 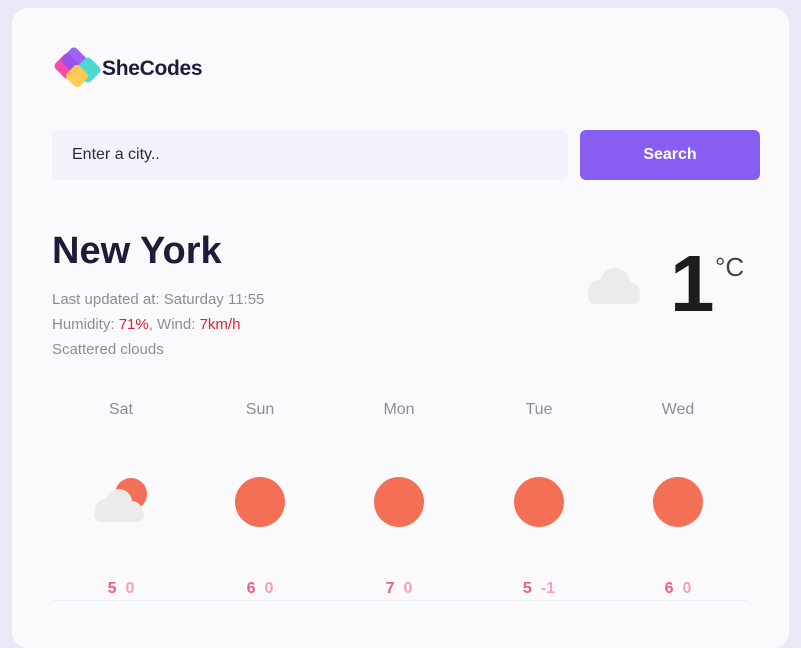 What do you see at coordinates (692, 283) in the screenshot?
I see `current-temperature: 1` at bounding box center [692, 283].